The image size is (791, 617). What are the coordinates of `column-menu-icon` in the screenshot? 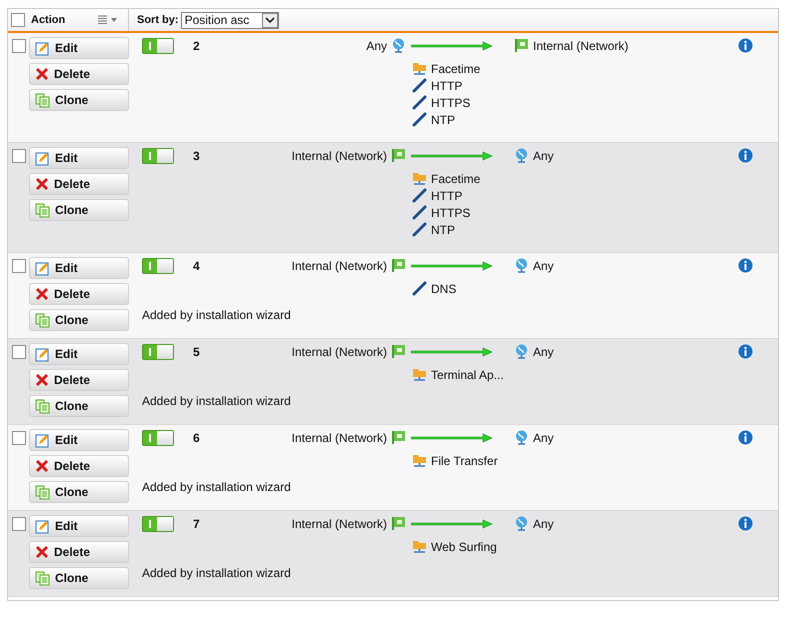 It's located at (108, 20).